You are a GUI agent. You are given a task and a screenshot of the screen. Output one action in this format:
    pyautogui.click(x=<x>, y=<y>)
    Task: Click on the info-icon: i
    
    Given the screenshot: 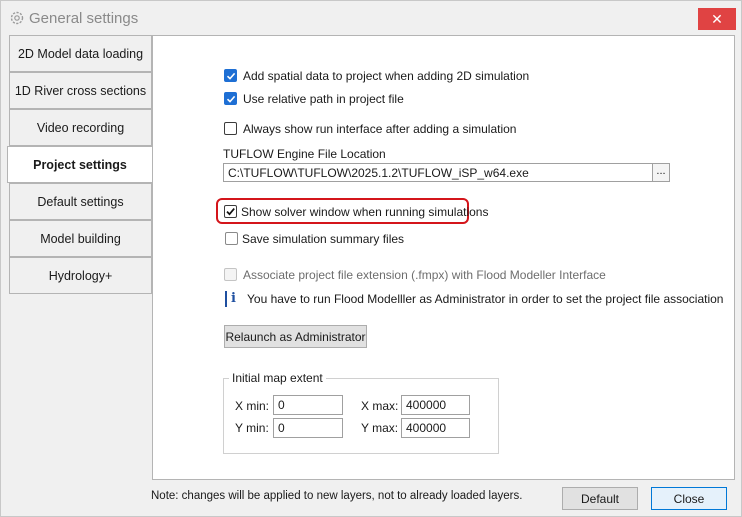 What is the action you would take?
    pyautogui.click(x=233, y=298)
    